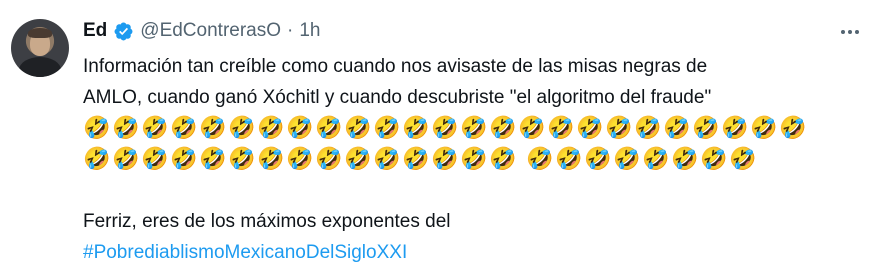 This screenshot has height=268, width=887. Describe the element at coordinates (123, 31) in the screenshot. I see `verified-badge-icon` at that location.